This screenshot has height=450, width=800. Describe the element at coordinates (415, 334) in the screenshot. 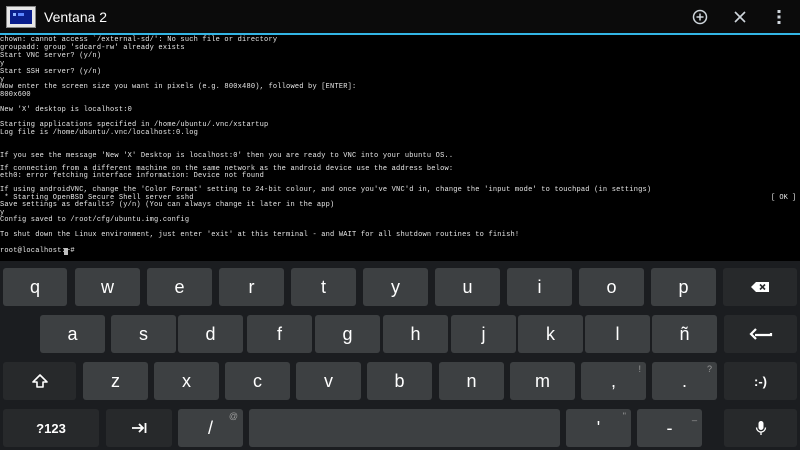

I see `key-h: h` at that location.